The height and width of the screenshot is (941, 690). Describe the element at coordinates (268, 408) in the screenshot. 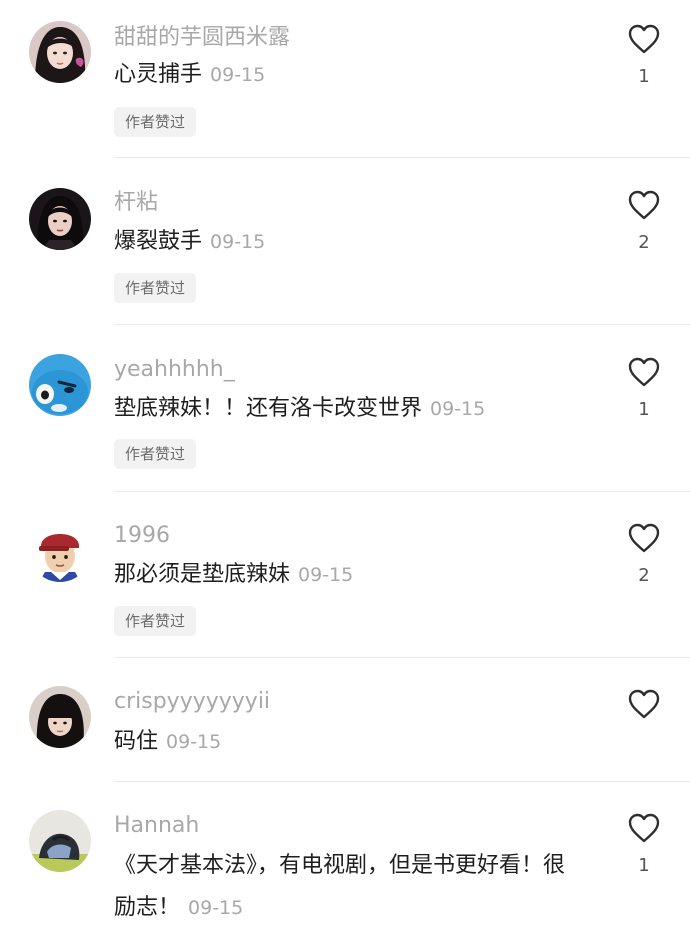

I see `comment-body: 垫底辣妹！！还有洛卡改变世界` at that location.